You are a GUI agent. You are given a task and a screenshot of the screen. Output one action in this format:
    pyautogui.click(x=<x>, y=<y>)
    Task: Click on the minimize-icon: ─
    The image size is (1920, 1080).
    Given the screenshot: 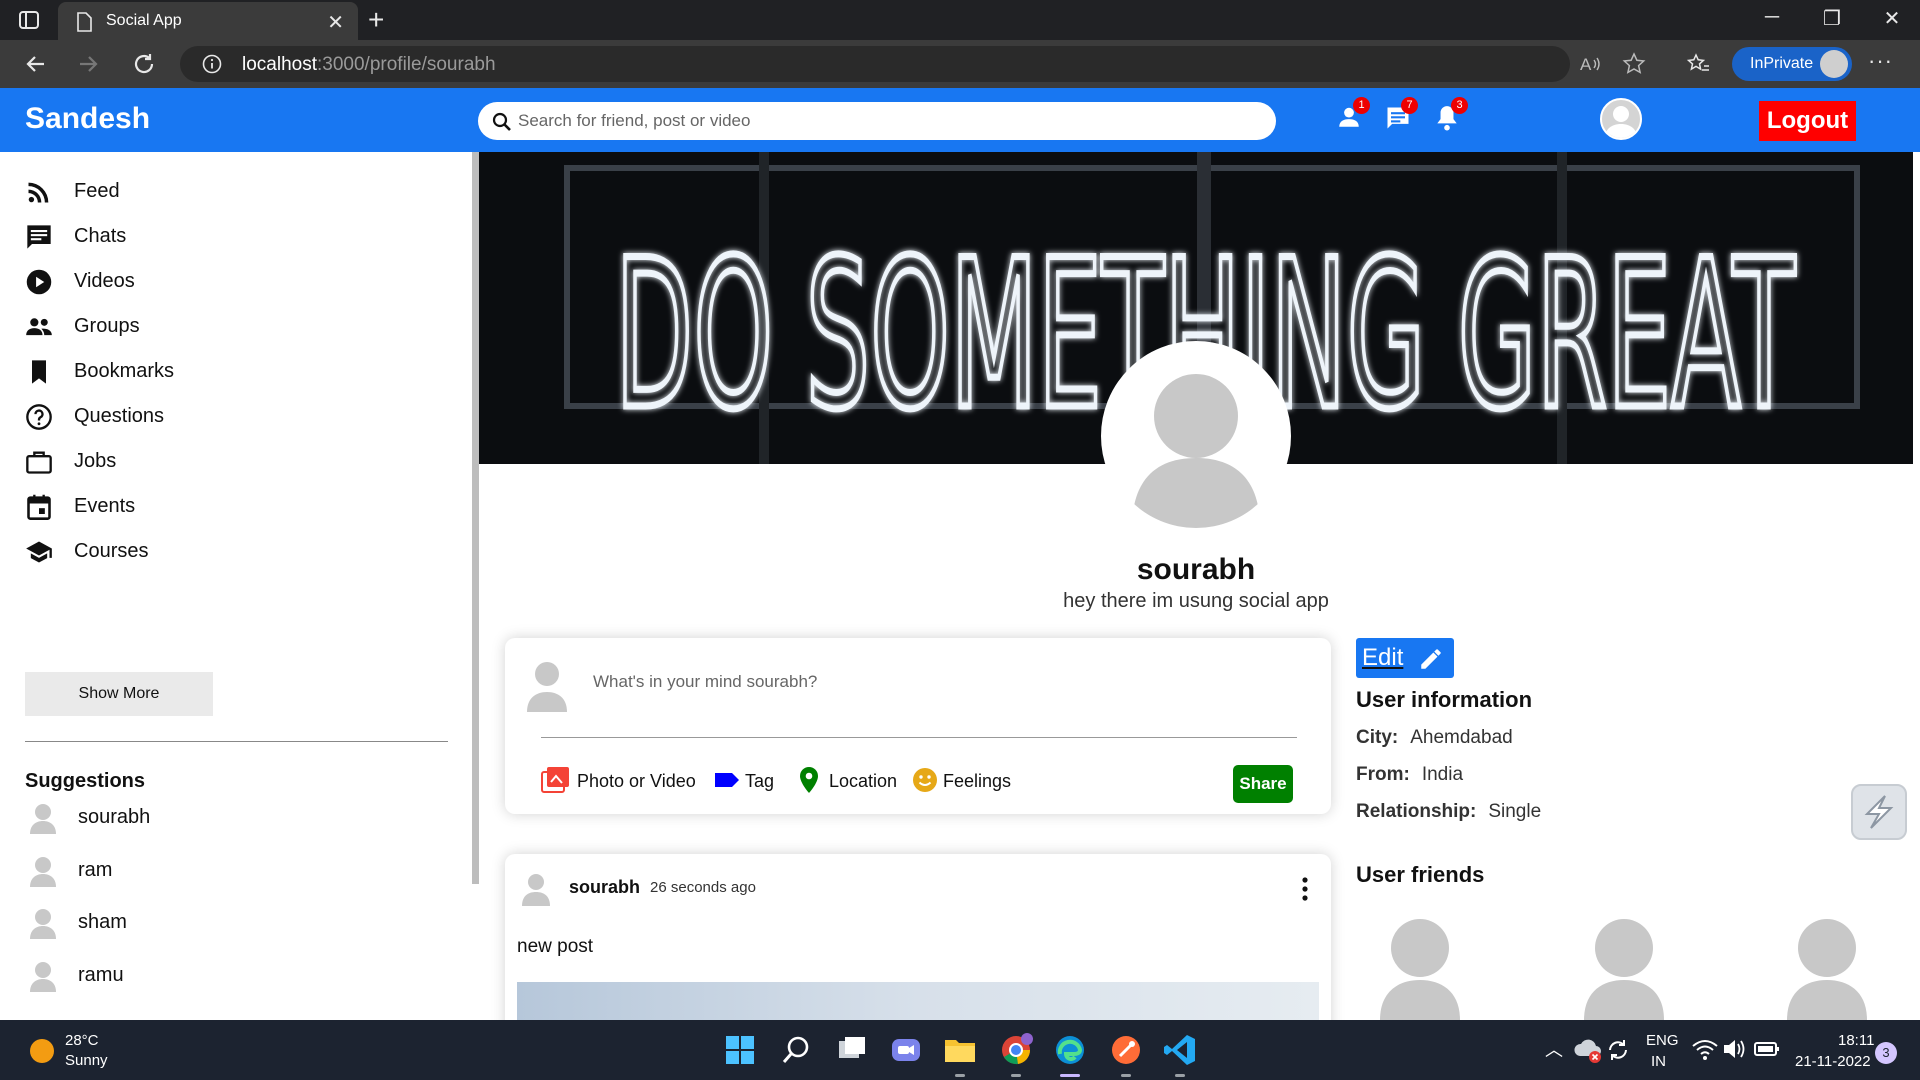 What is the action you would take?
    pyautogui.click(x=1772, y=17)
    